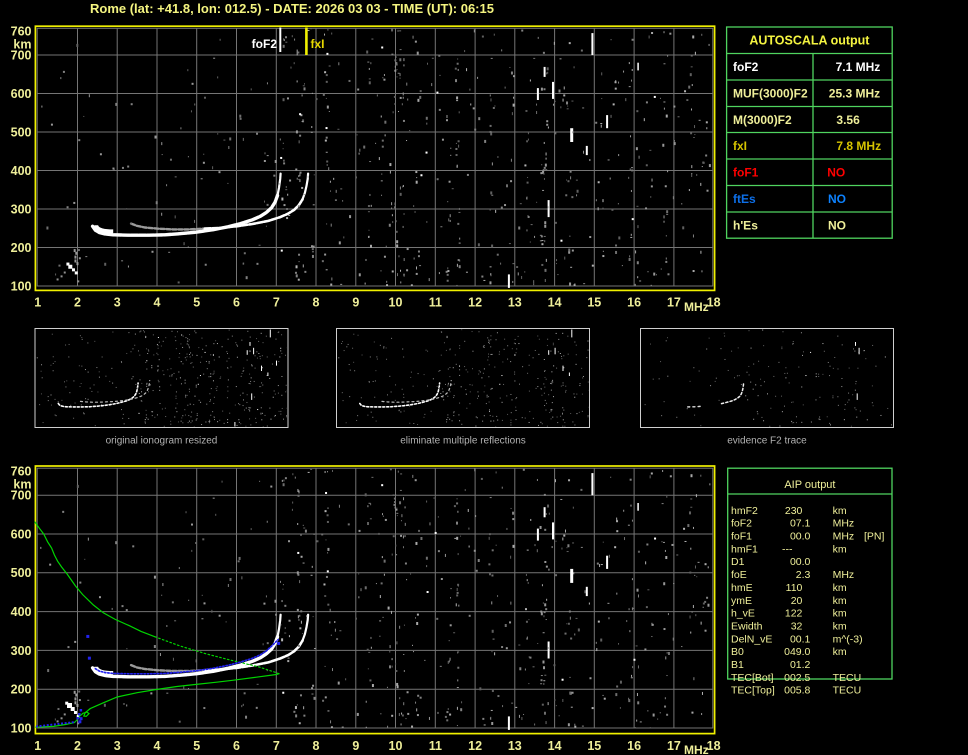 This screenshot has height=755, width=968. What do you see at coordinates (767, 440) in the screenshot?
I see `svg-text: evidence F2 trace` at bounding box center [767, 440].